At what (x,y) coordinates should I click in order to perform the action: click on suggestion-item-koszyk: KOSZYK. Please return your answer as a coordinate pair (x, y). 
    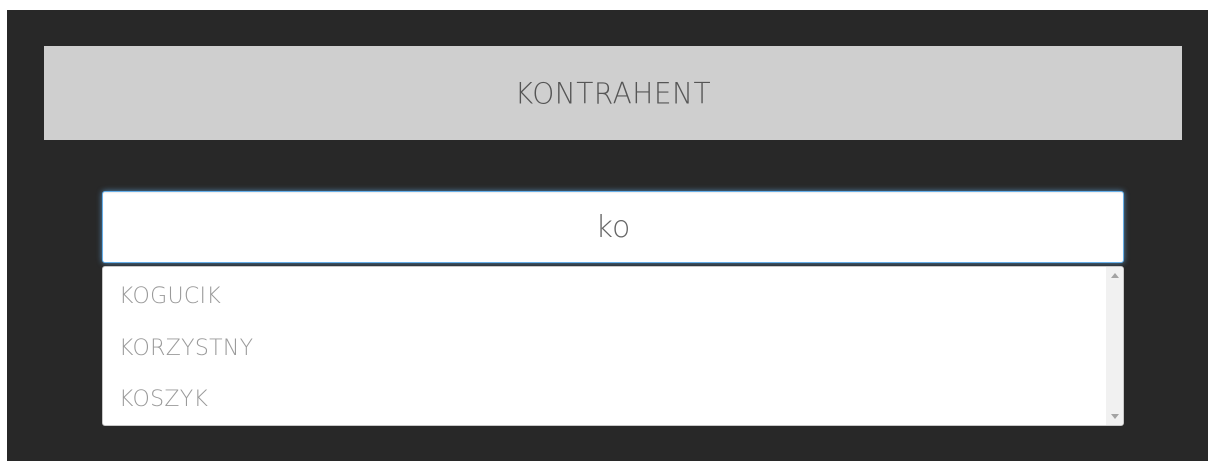
    Looking at the image, I should click on (604, 399).